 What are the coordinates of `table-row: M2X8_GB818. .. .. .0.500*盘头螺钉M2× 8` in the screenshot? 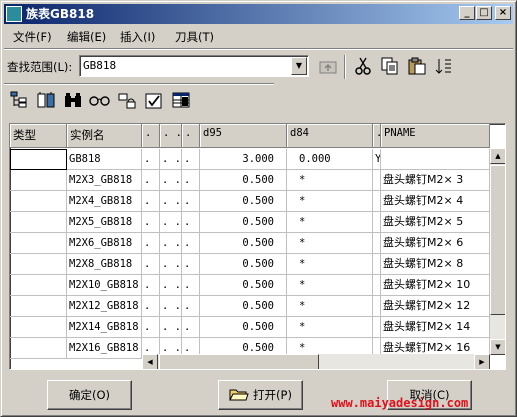 It's located at (250, 264).